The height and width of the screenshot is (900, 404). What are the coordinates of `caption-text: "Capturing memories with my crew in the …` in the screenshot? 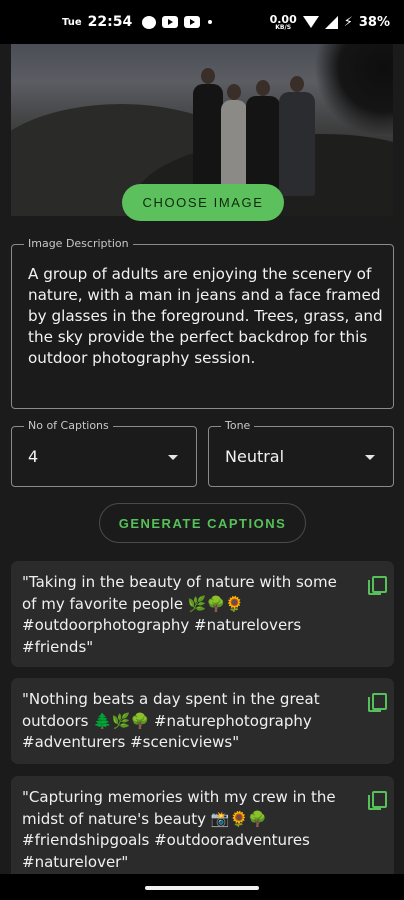 It's located at (179, 829).